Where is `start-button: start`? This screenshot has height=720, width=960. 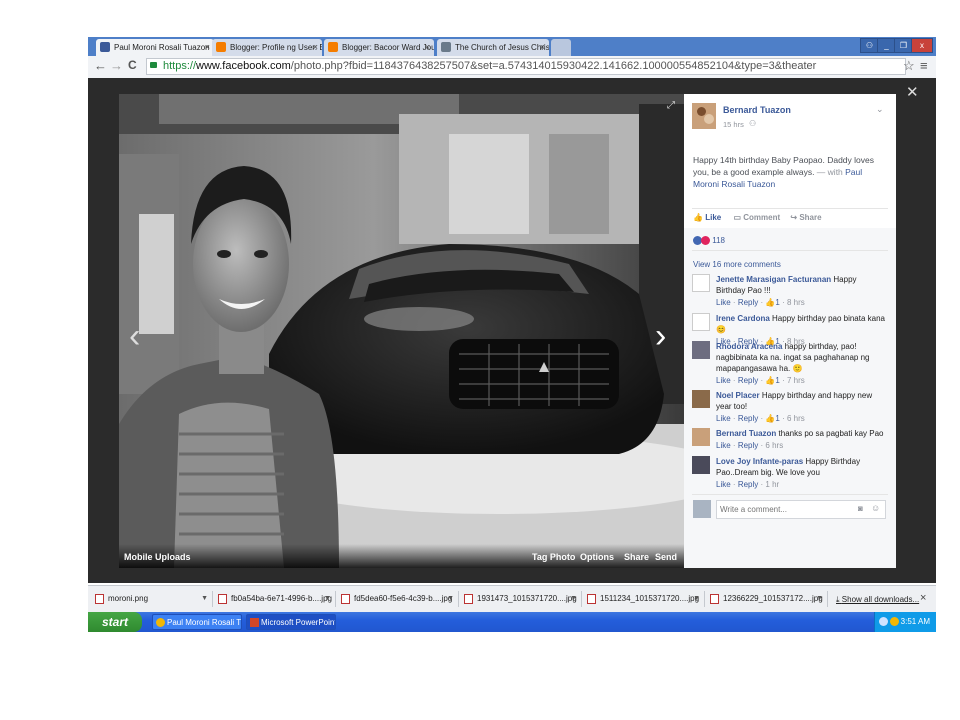 start-button: start is located at coordinates (115, 622).